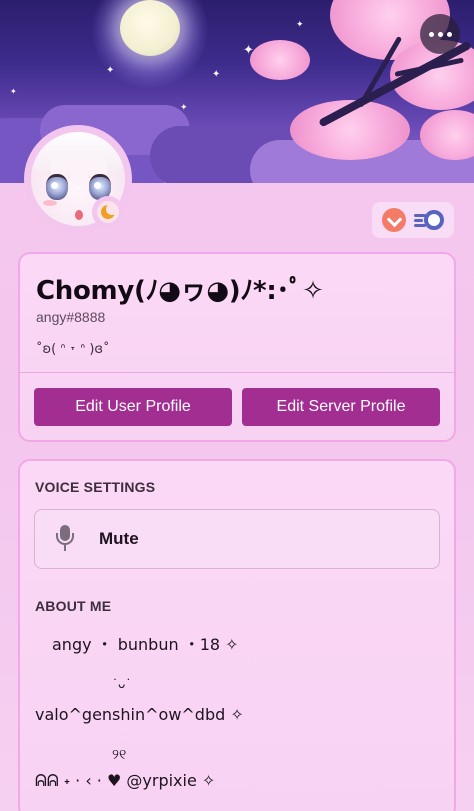 The image size is (474, 811). I want to click on about-me-line: angy ・ bunbun ・18 ✧, so click(145, 644).